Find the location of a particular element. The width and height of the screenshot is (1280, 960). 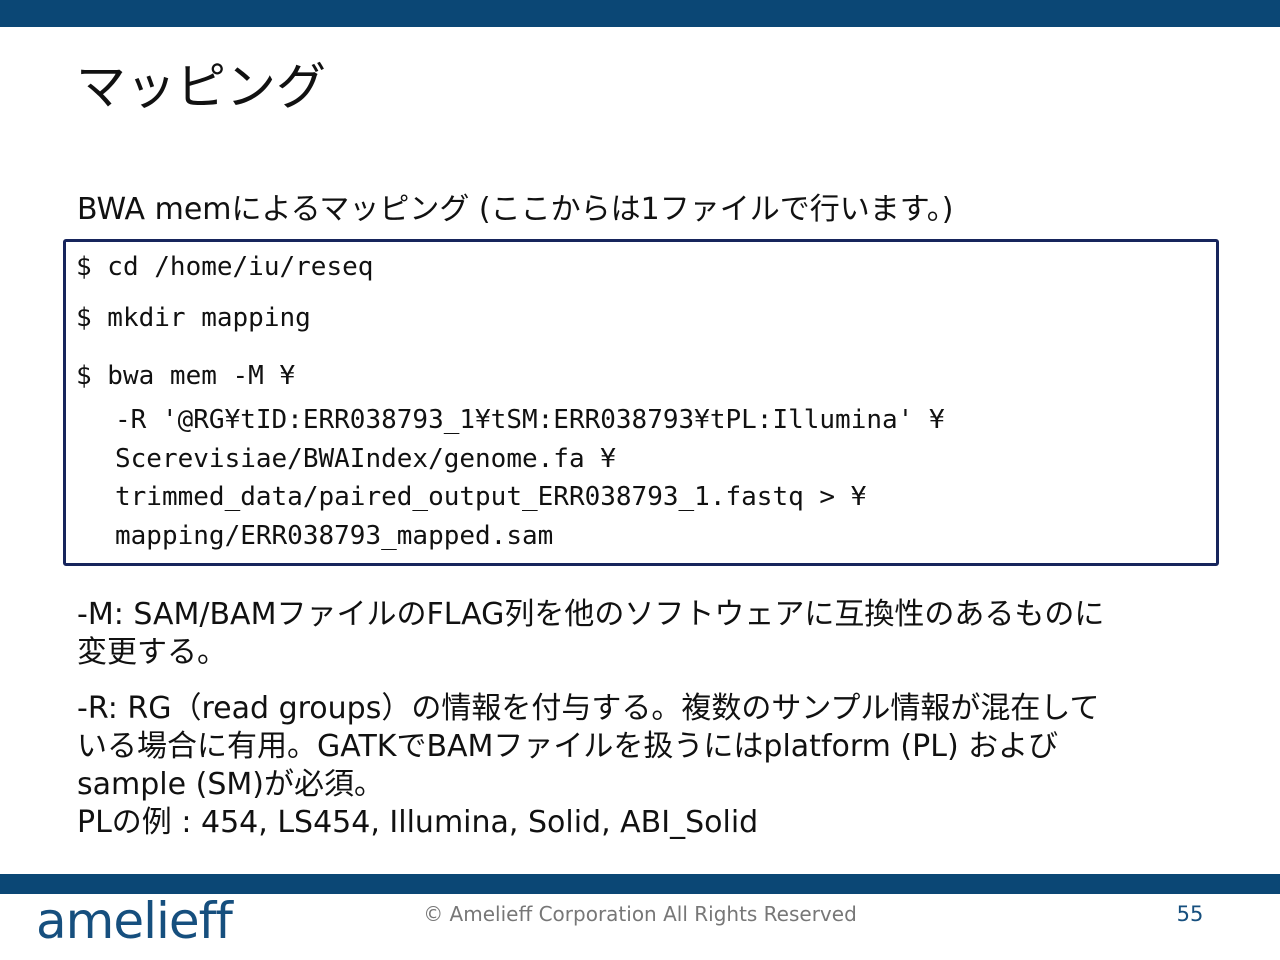

m-option-line-2: 変更する。 is located at coordinates (152, 652).